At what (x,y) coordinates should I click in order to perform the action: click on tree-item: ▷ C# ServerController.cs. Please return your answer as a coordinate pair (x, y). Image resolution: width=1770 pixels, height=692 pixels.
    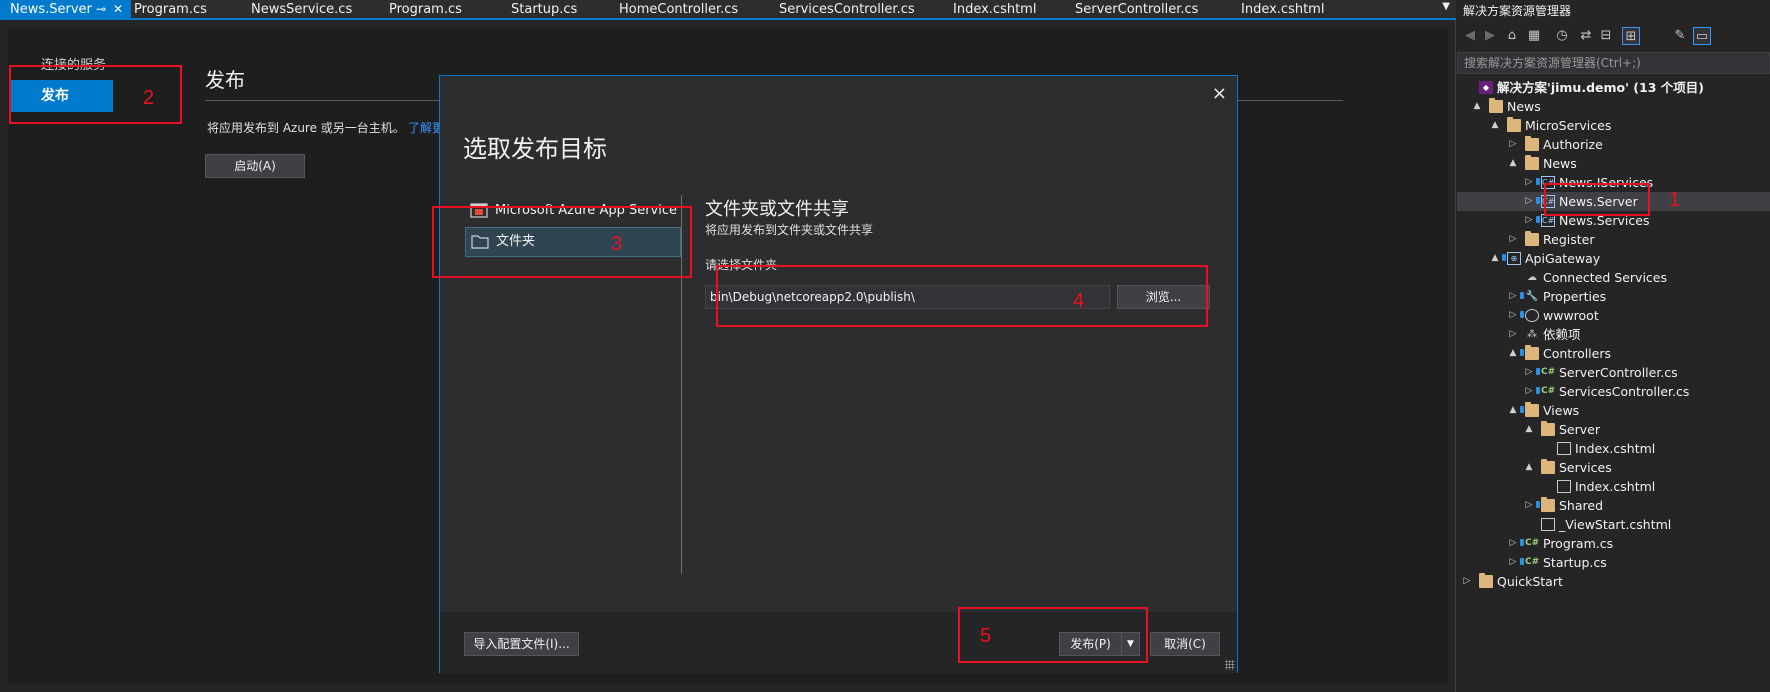
    Looking at the image, I should click on (1613, 372).